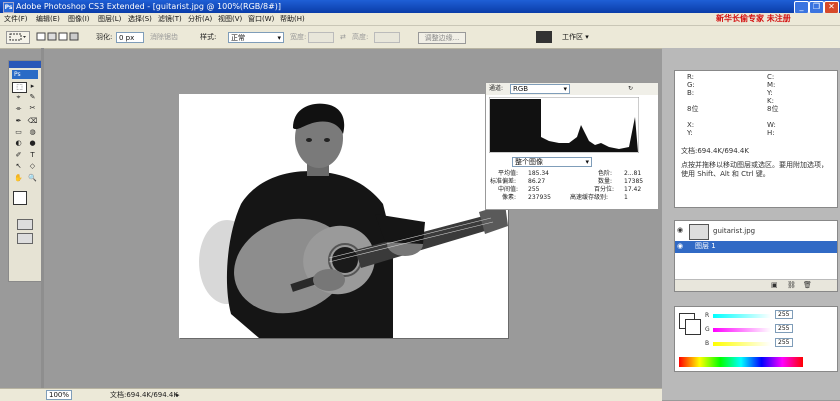 The image size is (840, 401). What do you see at coordinates (8, 7) in the screenshot?
I see `app-icon: Ps` at bounding box center [8, 7].